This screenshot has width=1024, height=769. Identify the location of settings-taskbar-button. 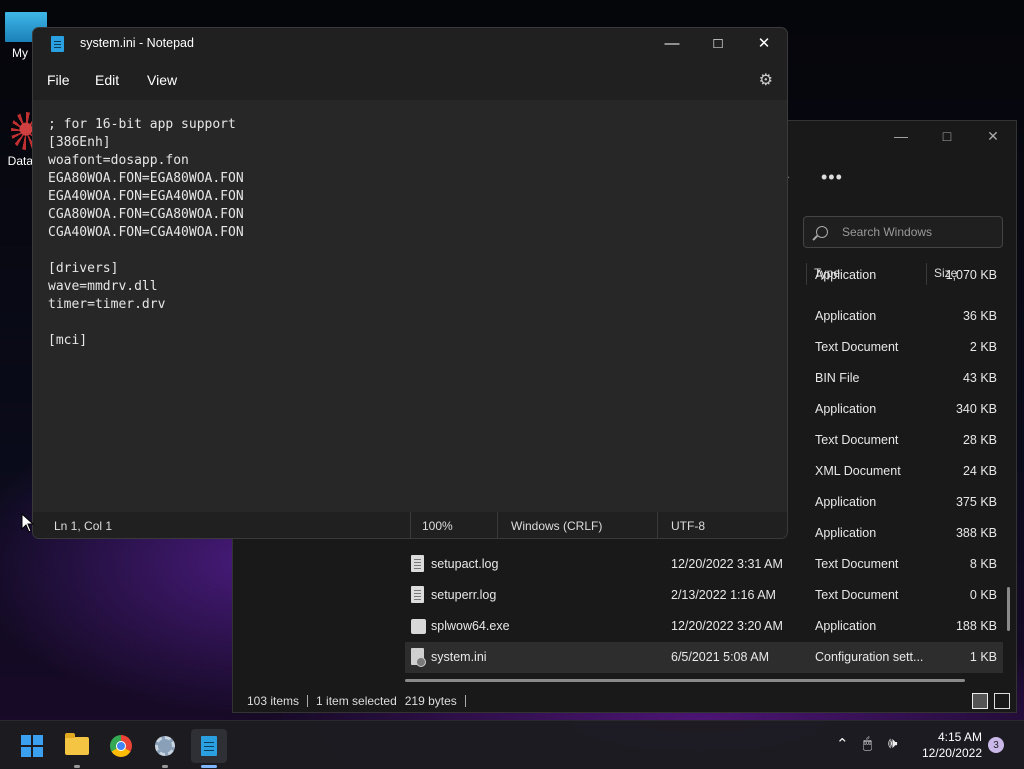
(165, 748).